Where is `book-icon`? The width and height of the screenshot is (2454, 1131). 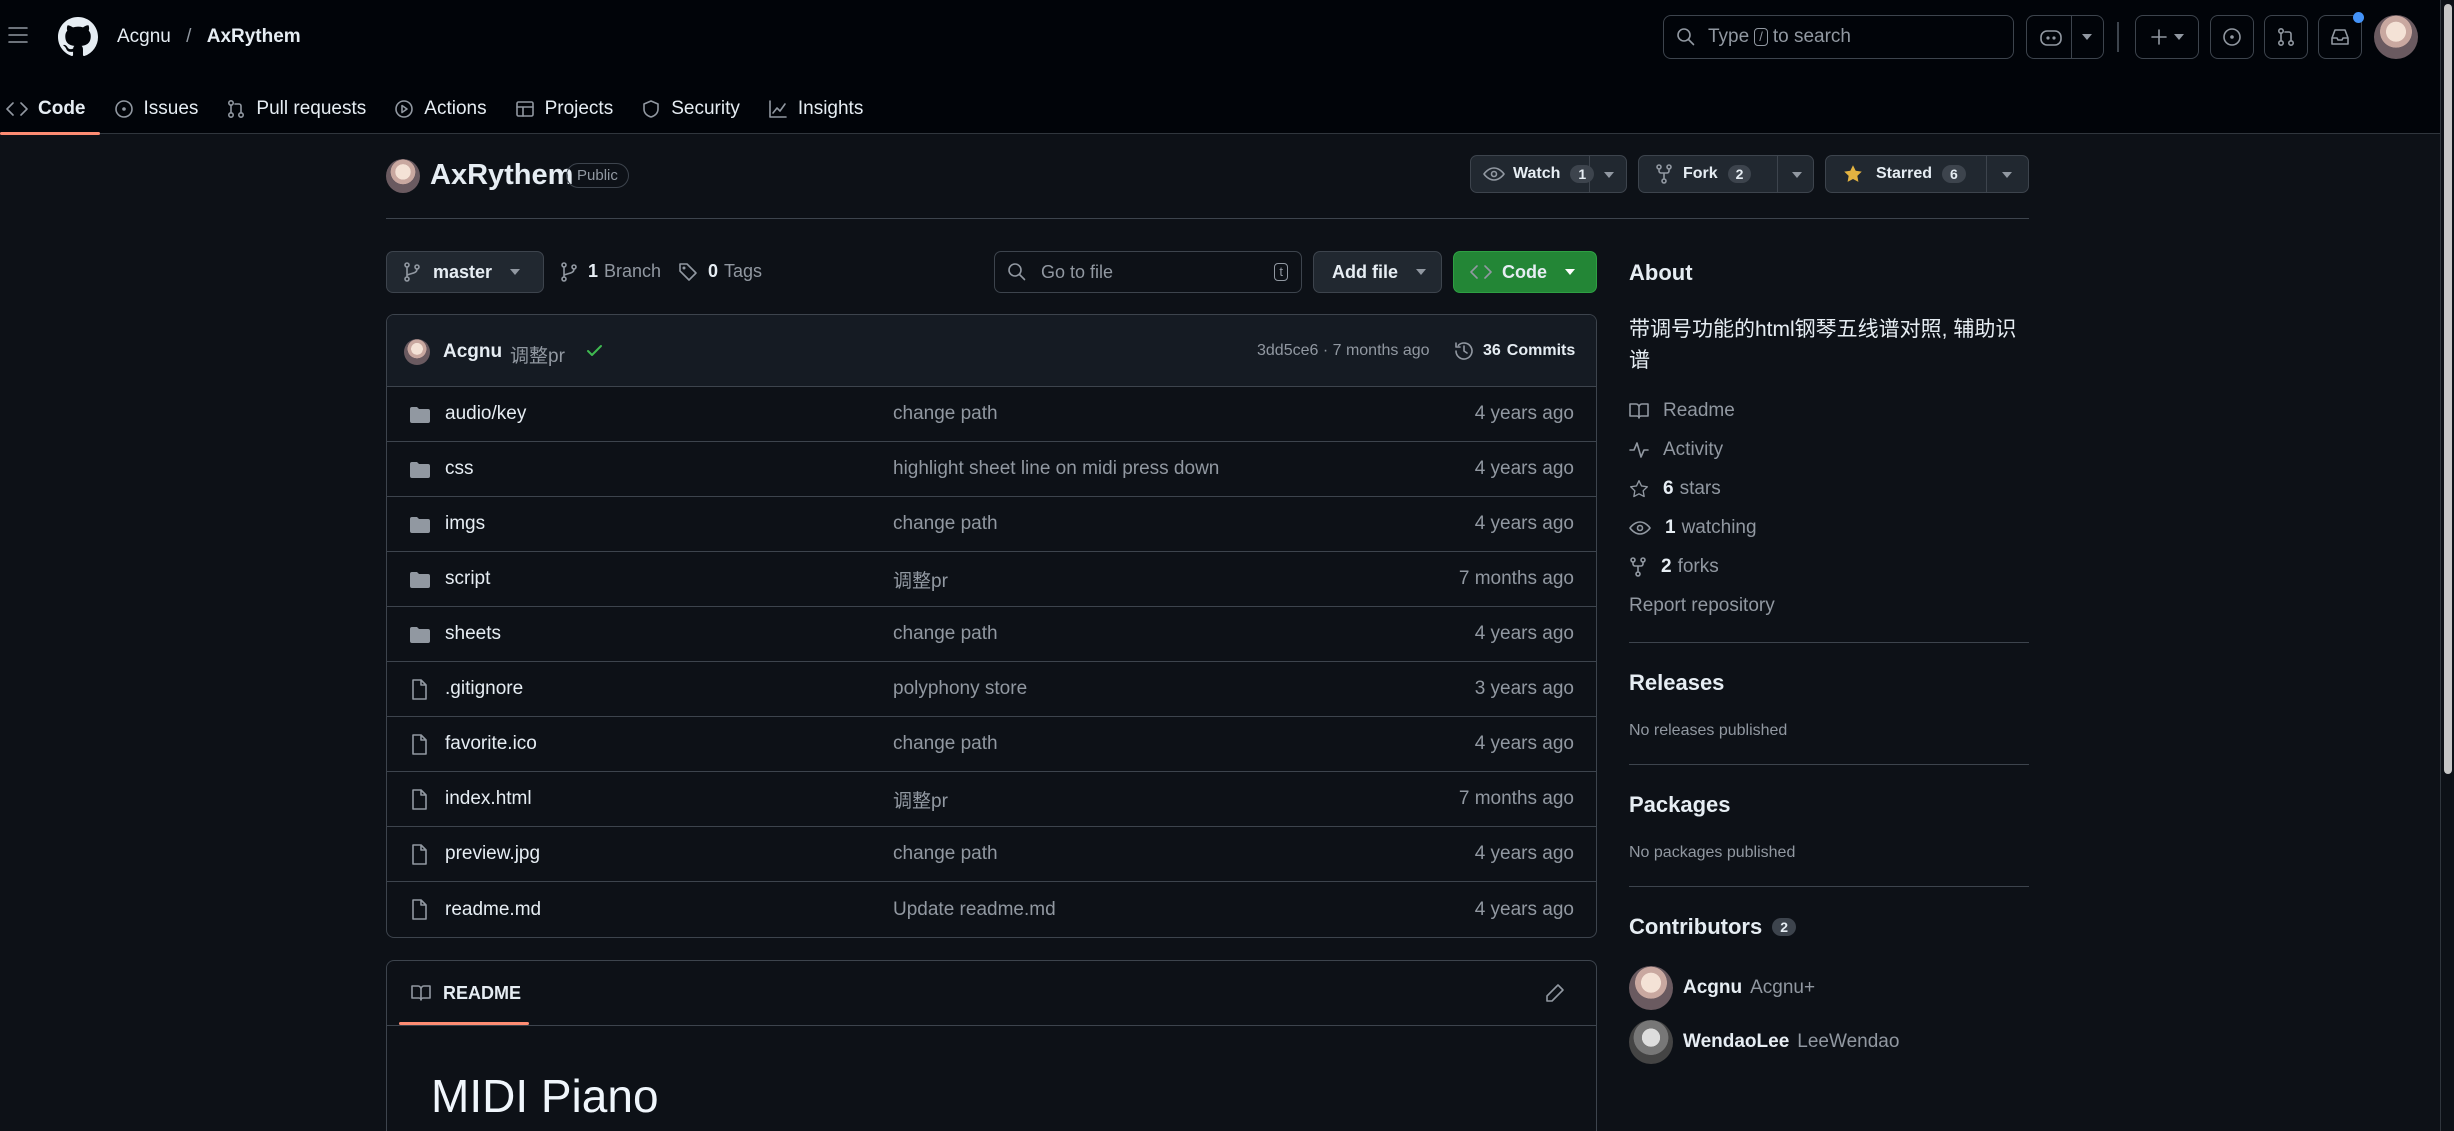 book-icon is located at coordinates (421, 993).